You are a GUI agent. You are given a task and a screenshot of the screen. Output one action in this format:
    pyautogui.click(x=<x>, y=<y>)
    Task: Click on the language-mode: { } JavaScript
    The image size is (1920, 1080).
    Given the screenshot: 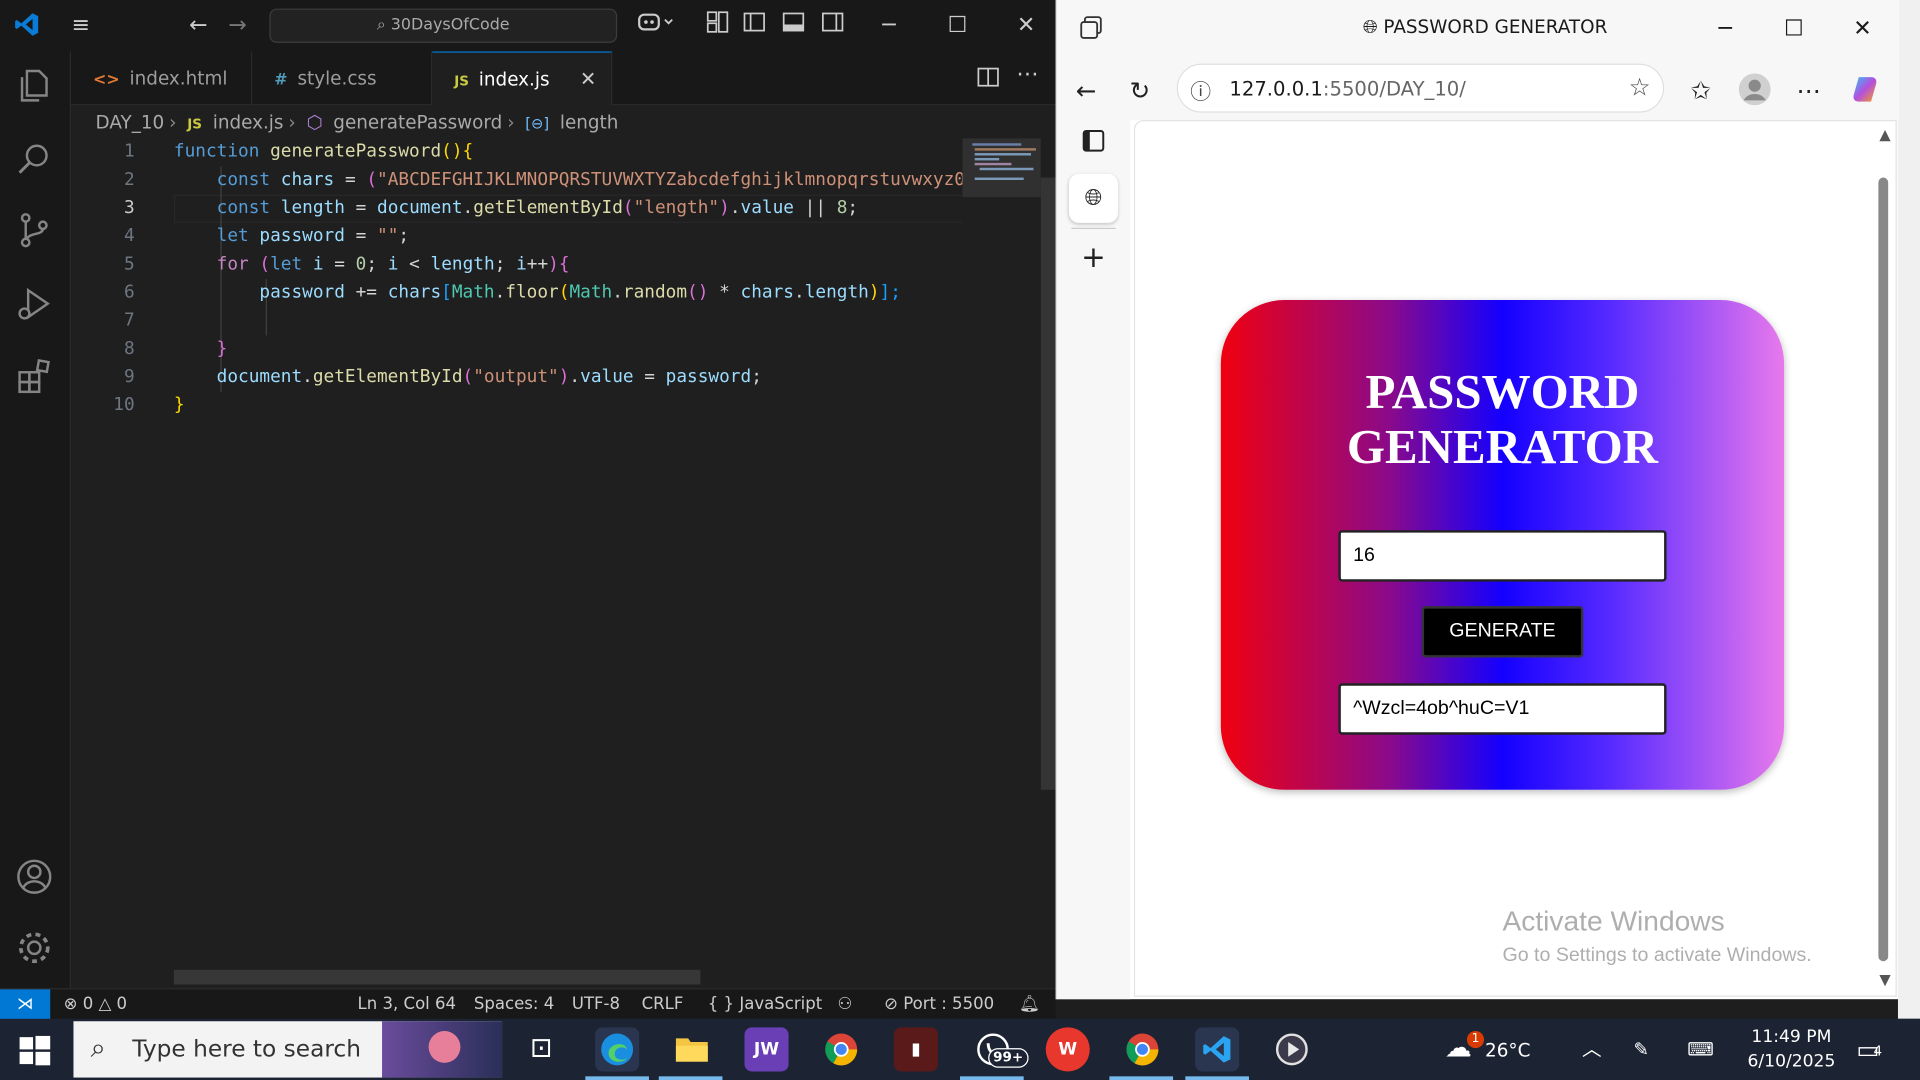 What is the action you would take?
    pyautogui.click(x=765, y=1004)
    